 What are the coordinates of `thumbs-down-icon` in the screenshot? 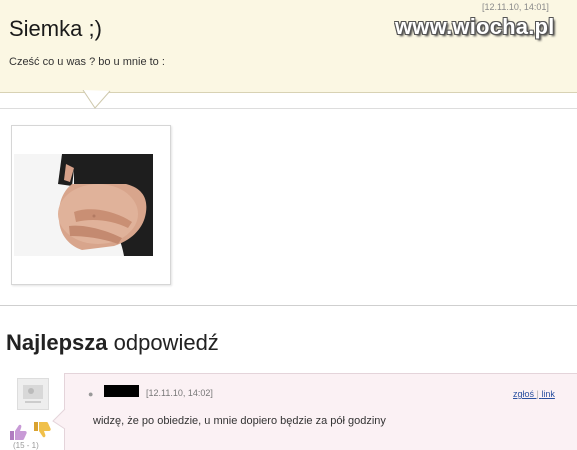 It's located at (42, 430).